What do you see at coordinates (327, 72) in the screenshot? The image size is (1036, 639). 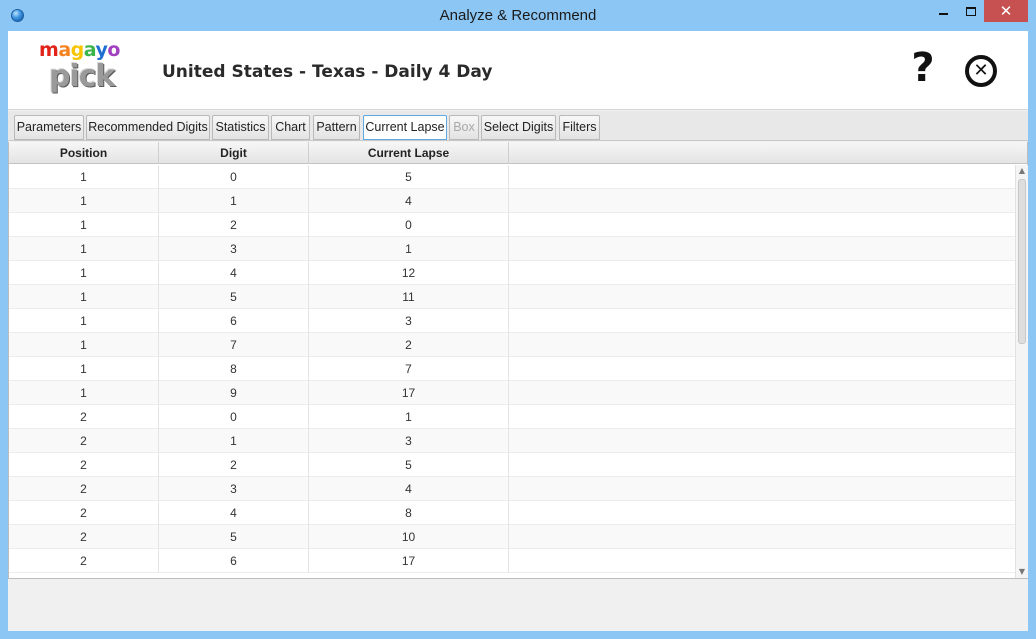 I see `lottery-title: United States - Texas - Daily 4 Day` at bounding box center [327, 72].